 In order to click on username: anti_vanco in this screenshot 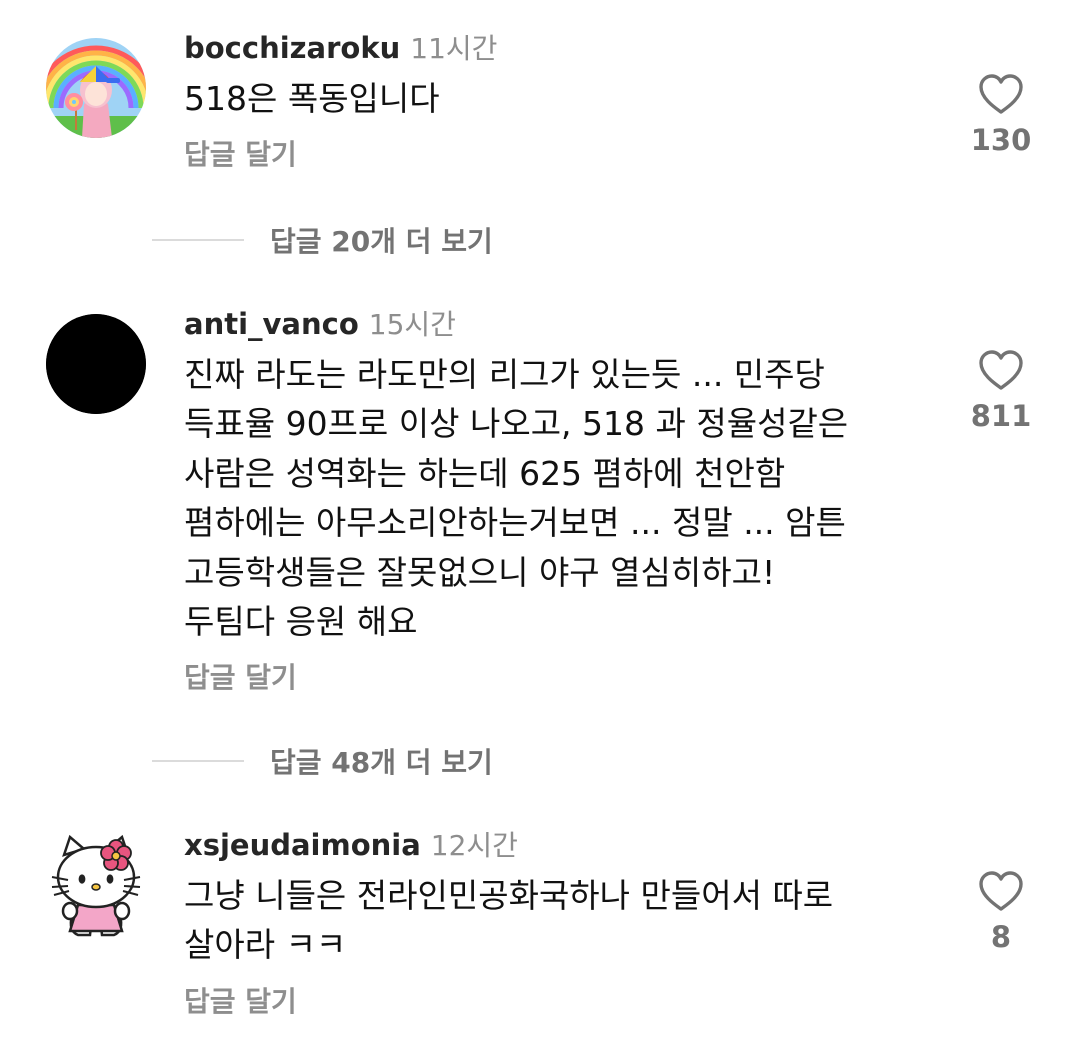, I will do `click(271, 324)`.